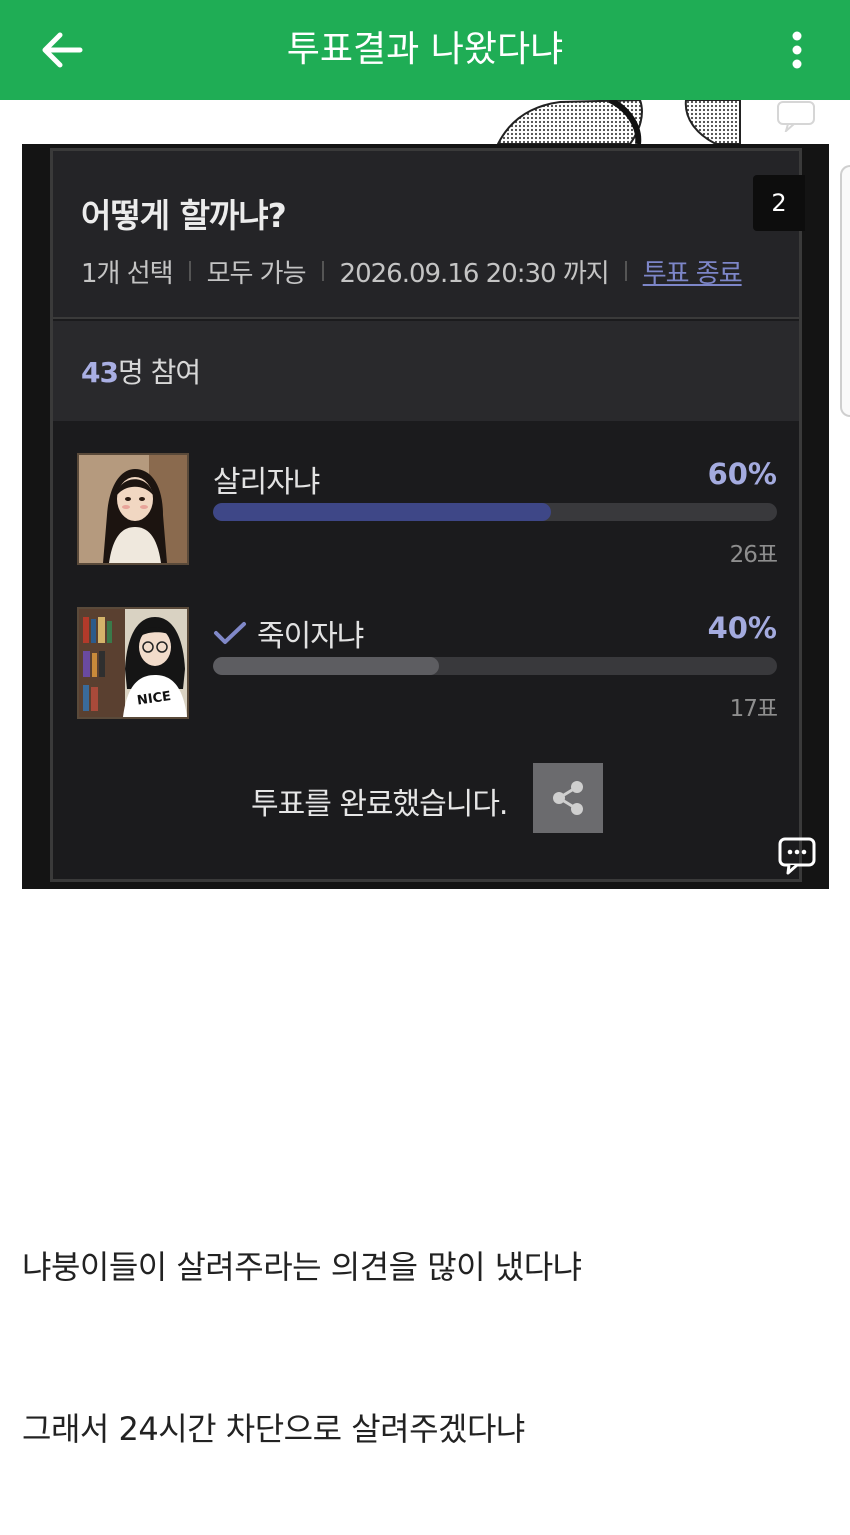  I want to click on vote-done-row: 투표를 완료했습니다., so click(426, 798).